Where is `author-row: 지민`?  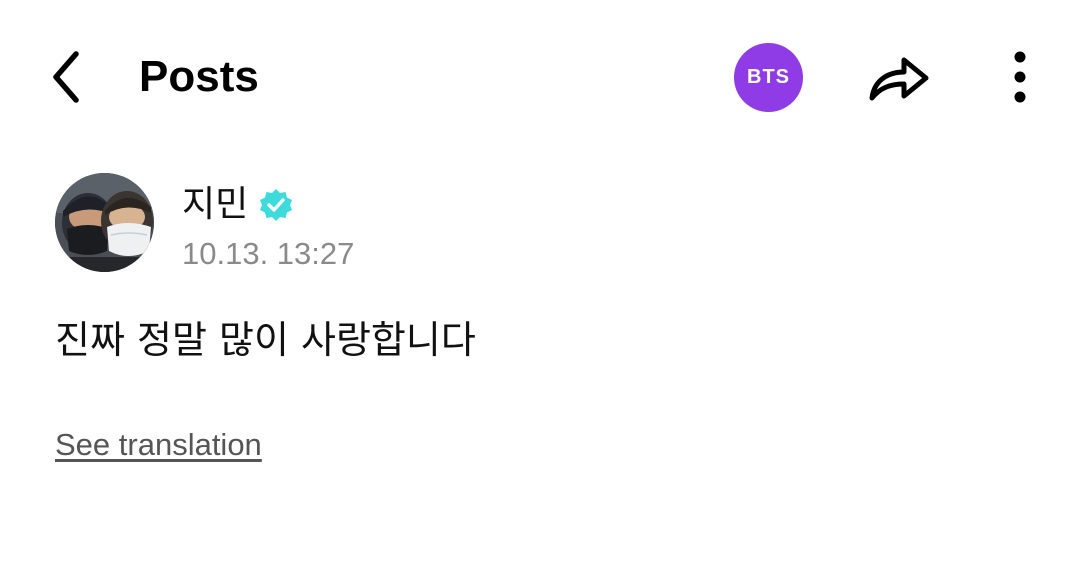 author-row: 지민 is located at coordinates (238, 205).